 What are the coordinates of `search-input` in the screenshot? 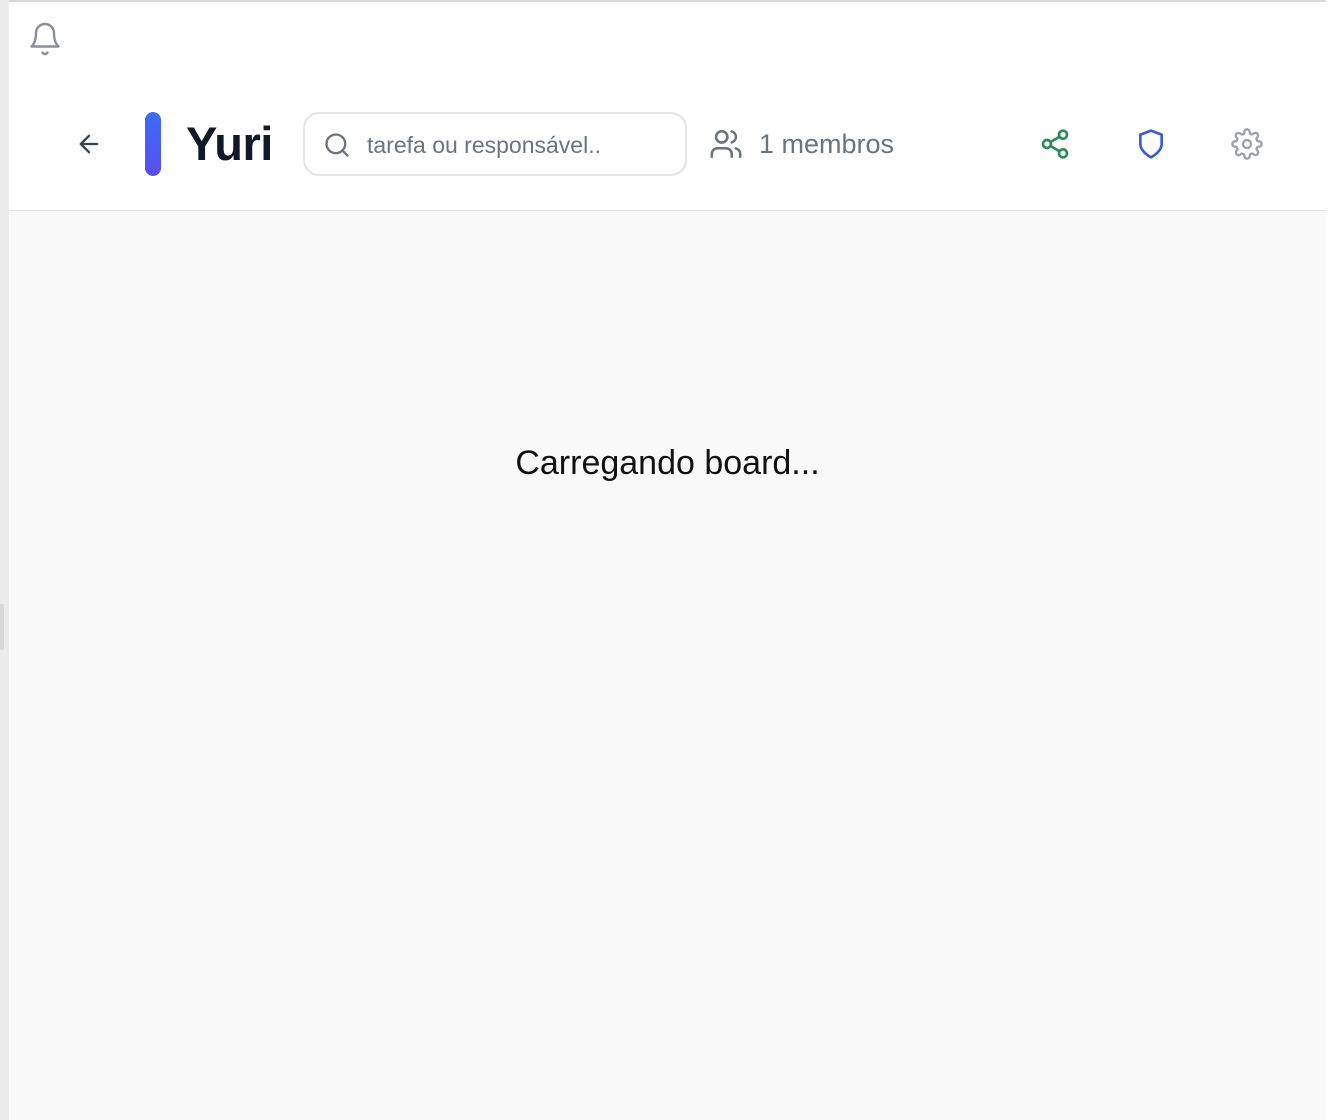 It's located at (517, 145).